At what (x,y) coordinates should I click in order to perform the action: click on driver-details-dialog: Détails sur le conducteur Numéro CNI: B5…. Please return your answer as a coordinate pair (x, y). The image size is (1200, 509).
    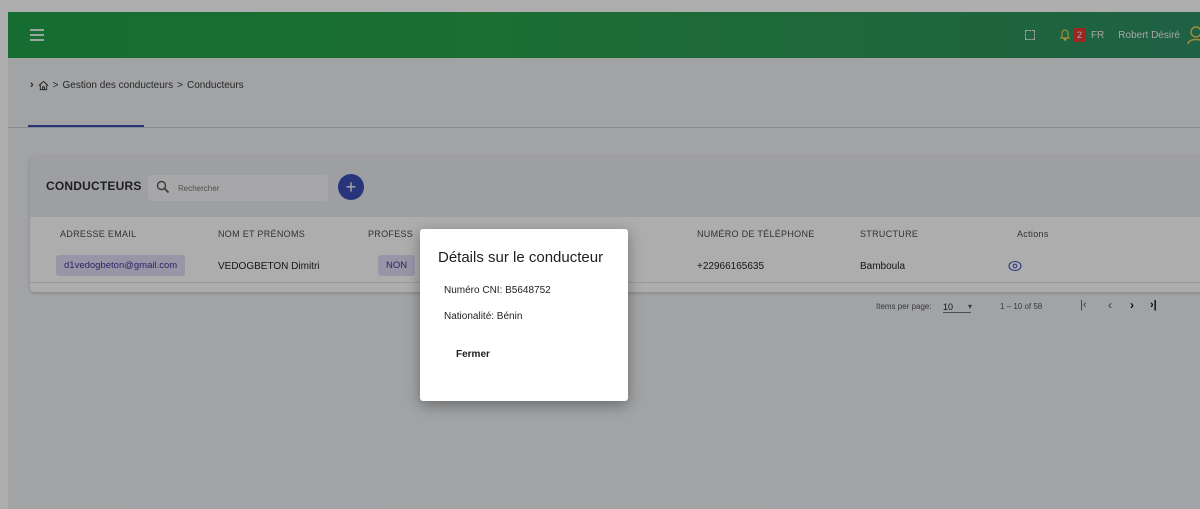
    Looking at the image, I should click on (524, 315).